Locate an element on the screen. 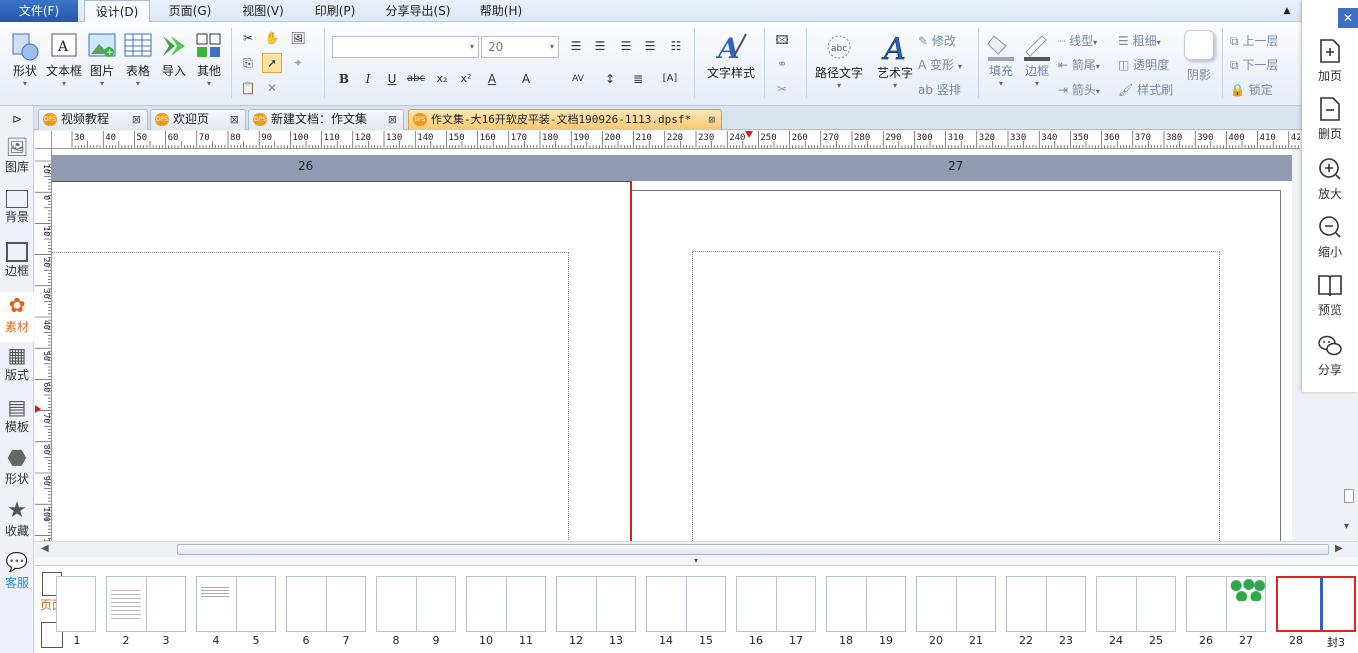 The image size is (1358, 653). hand-icon: ✋ is located at coordinates (272, 38).